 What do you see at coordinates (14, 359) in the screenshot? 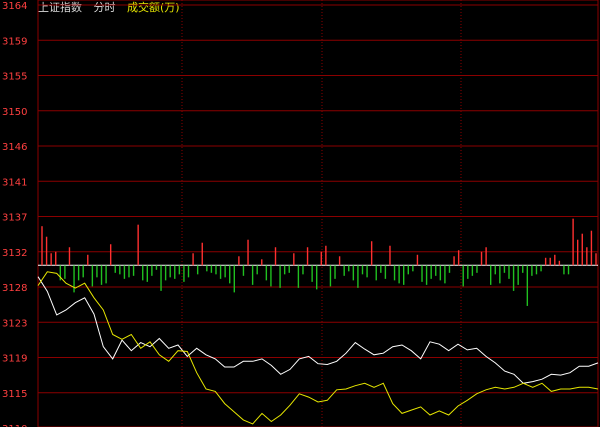
I see `y-tick-label: 3119` at bounding box center [14, 359].